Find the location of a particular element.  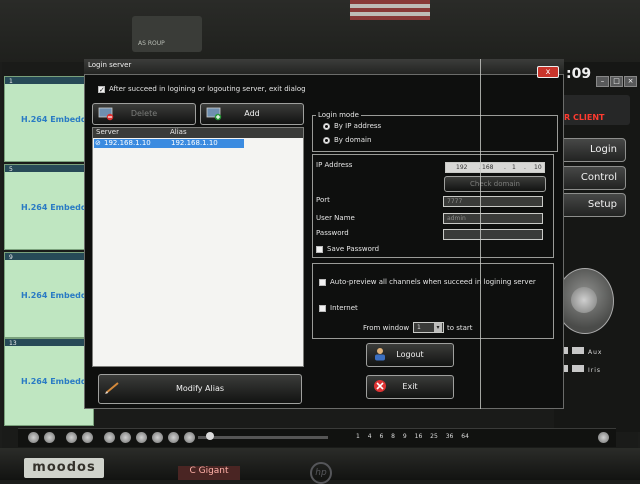

dialog-title: Login server is located at coordinates (110, 65).